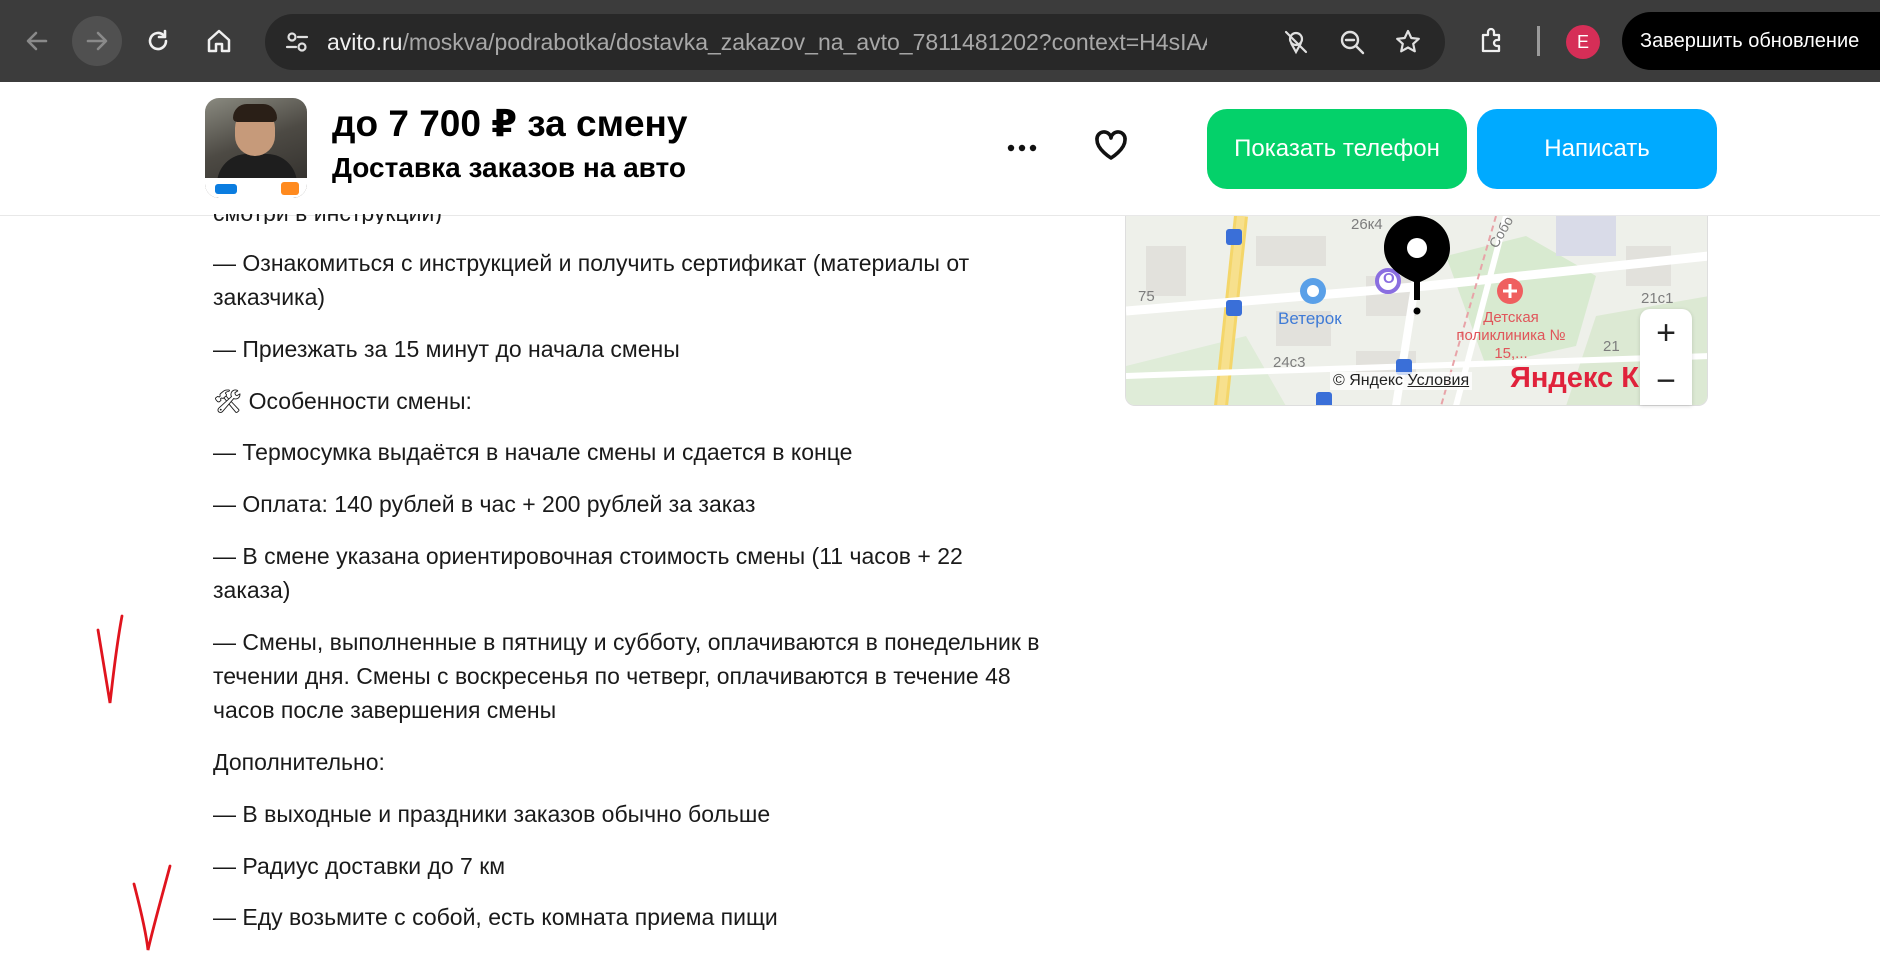  What do you see at coordinates (365, 42) in the screenshot?
I see `url-host: avito.ru` at bounding box center [365, 42].